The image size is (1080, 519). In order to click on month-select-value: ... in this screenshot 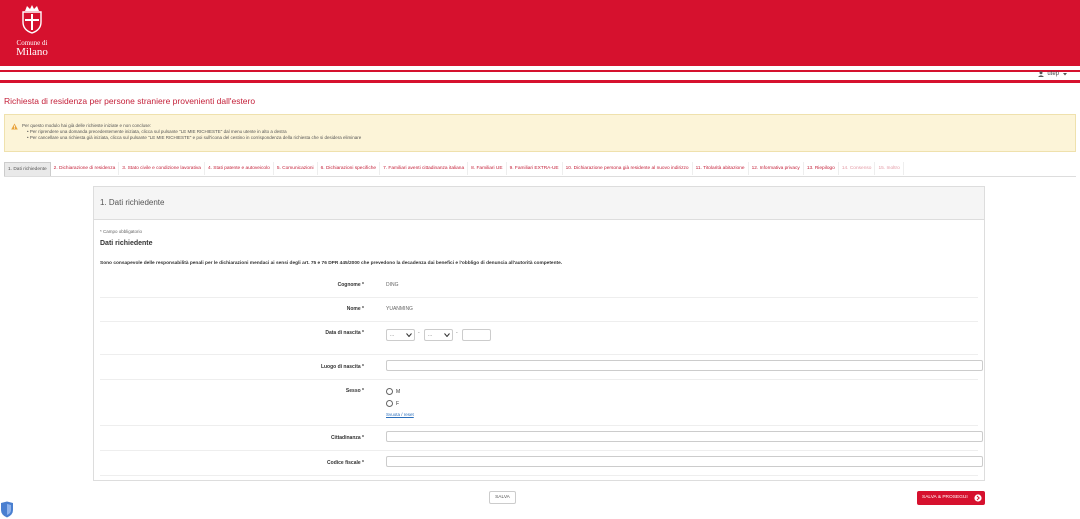, I will do `click(430, 335)`.